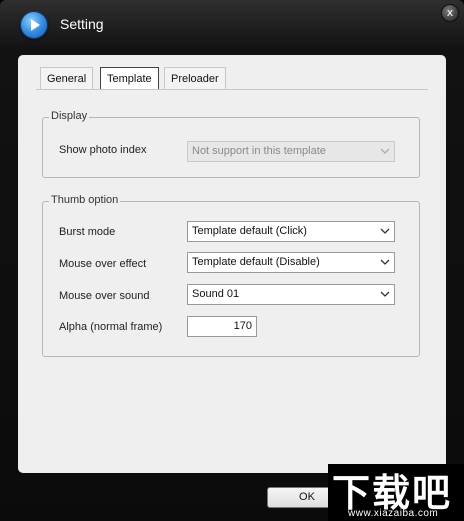  Describe the element at coordinates (82, 24) in the screenshot. I see `window-title: Setting` at that location.